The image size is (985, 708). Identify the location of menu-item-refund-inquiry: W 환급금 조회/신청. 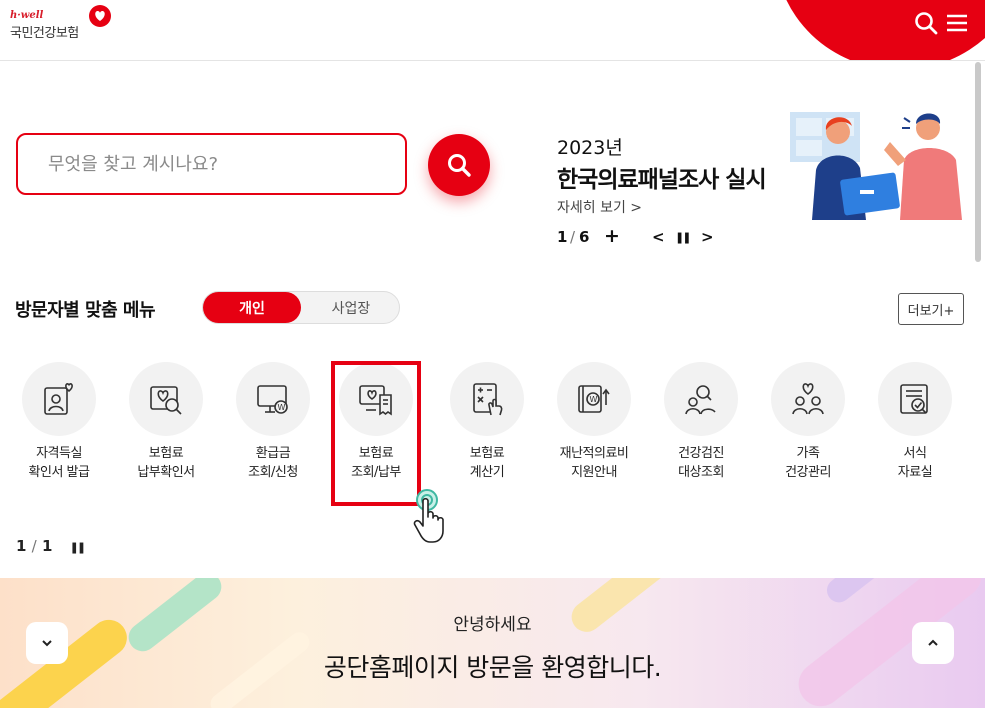
(273, 427).